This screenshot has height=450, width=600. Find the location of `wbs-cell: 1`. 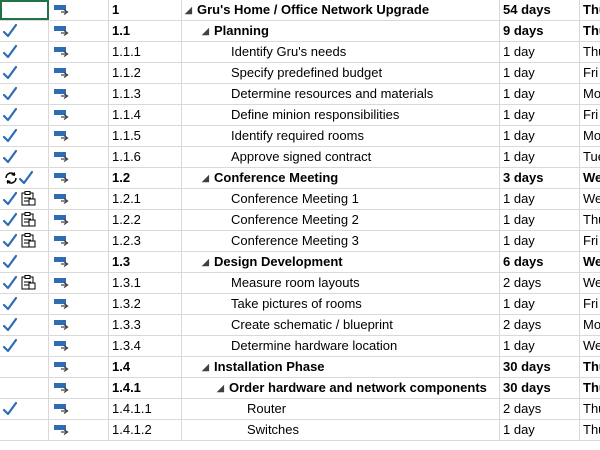

wbs-cell: 1 is located at coordinates (145, 10).